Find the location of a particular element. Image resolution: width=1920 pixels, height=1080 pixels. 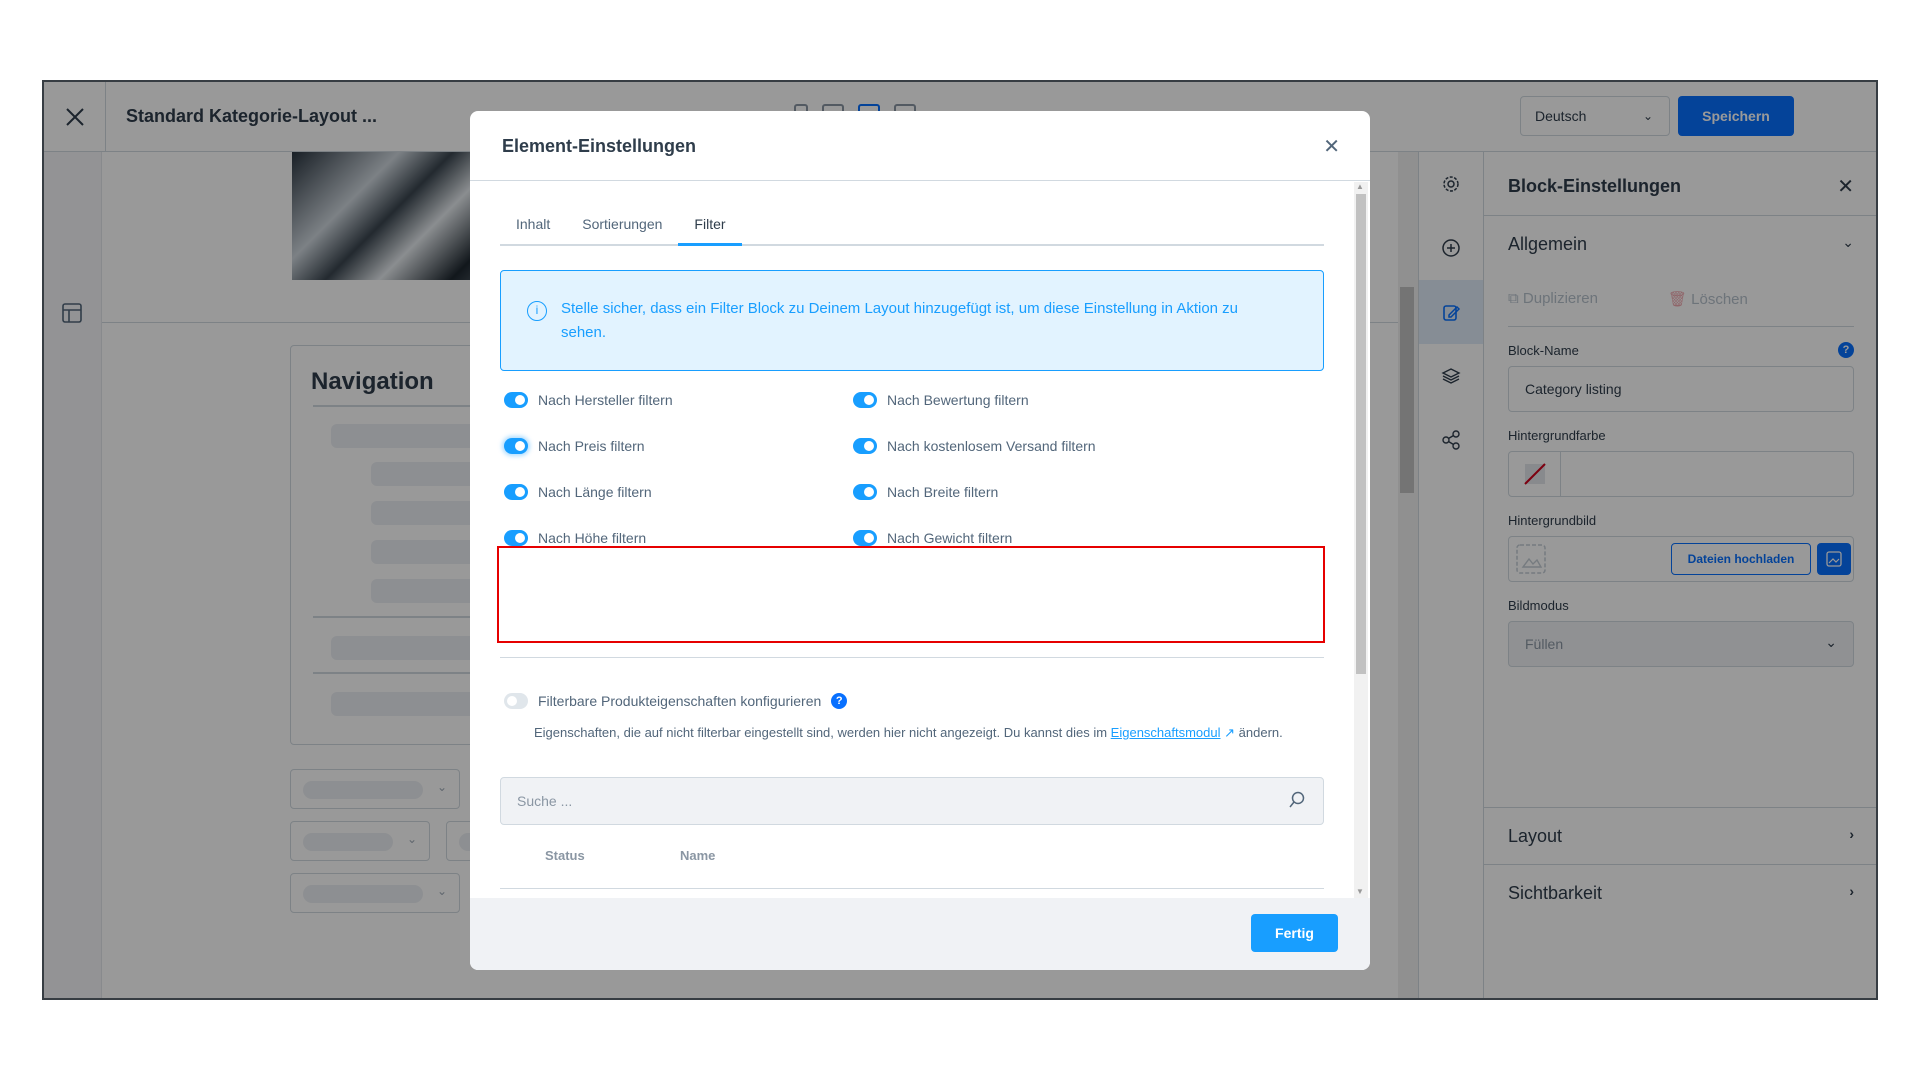

filter-toggle-manufacturer: Nach Hersteller filtern is located at coordinates (588, 400).